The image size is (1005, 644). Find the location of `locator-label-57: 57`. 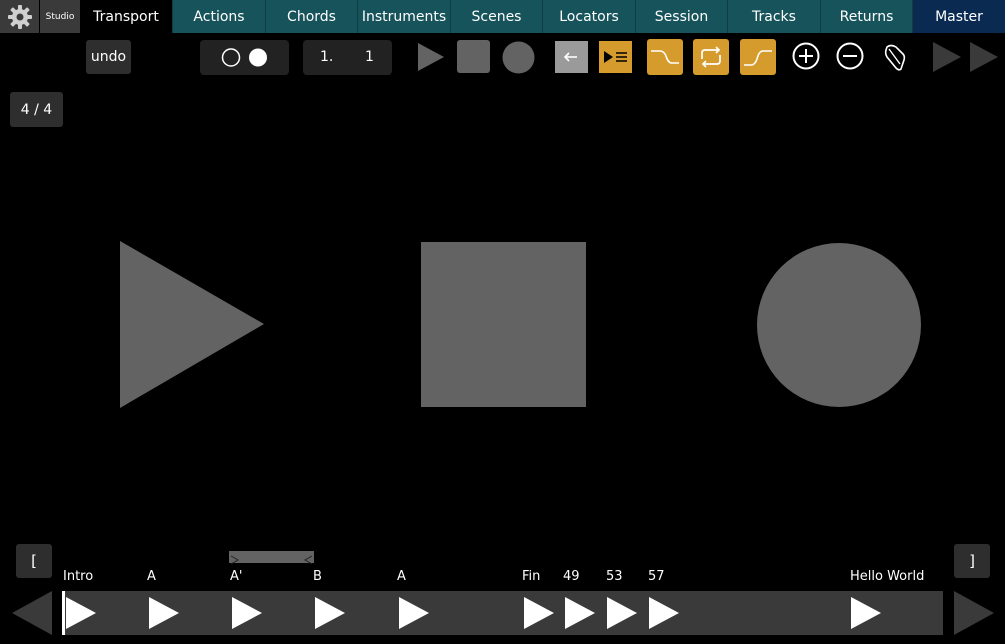

locator-label-57: 57 is located at coordinates (656, 576).